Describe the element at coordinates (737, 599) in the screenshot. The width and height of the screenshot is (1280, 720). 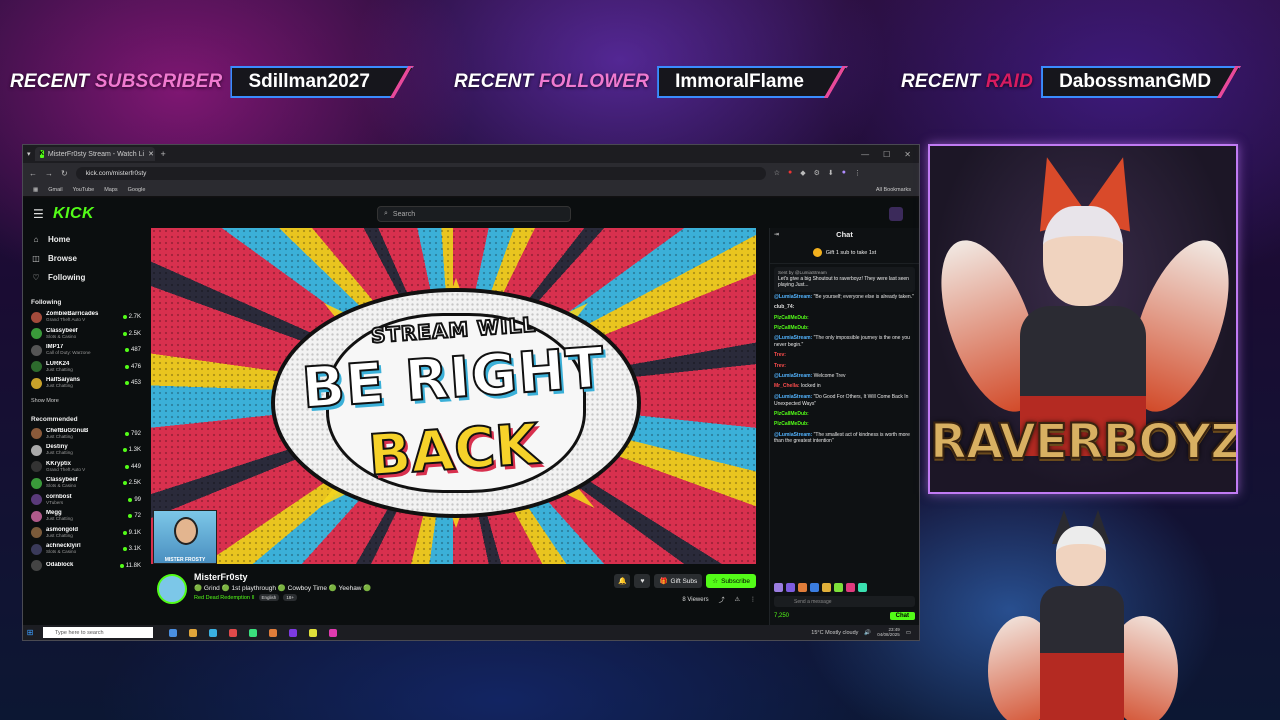
I see `report-icon: ⚠` at that location.